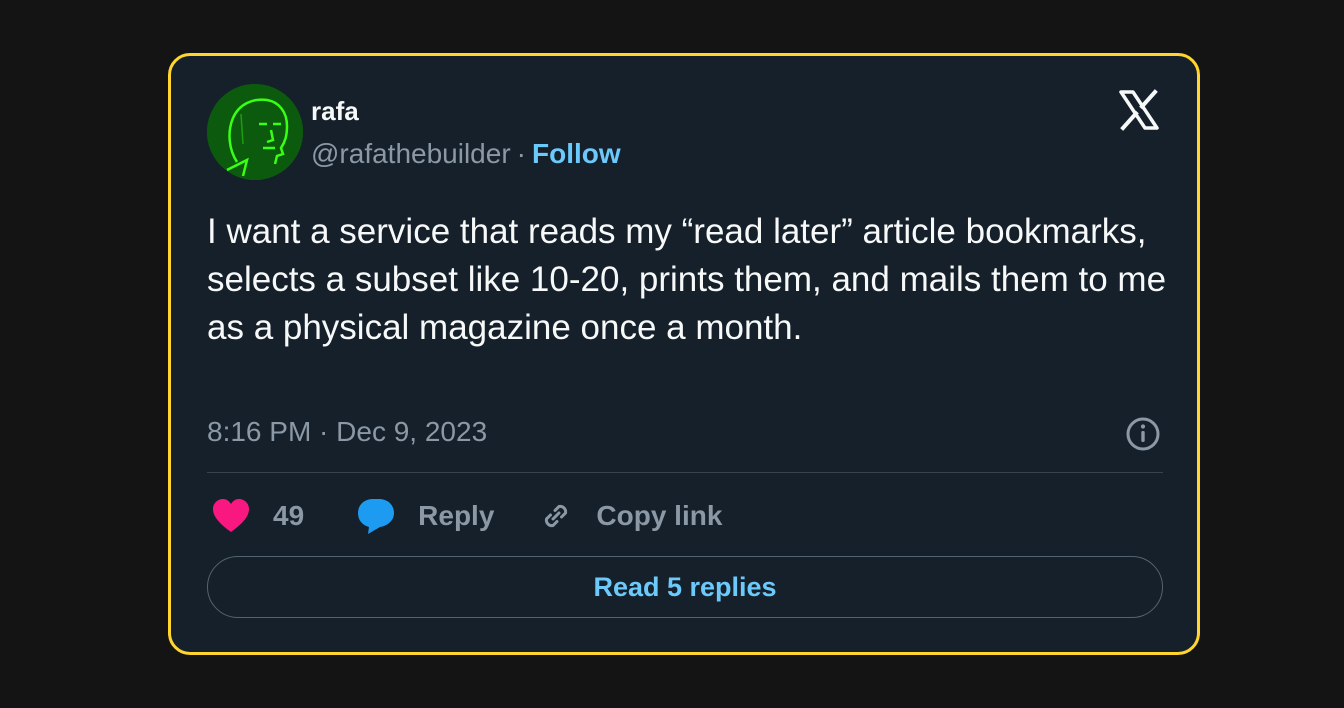 This screenshot has height=708, width=1344. Describe the element at coordinates (347, 432) in the screenshot. I see `timestamp: 8:16 PM · Dec 9, 2023` at that location.